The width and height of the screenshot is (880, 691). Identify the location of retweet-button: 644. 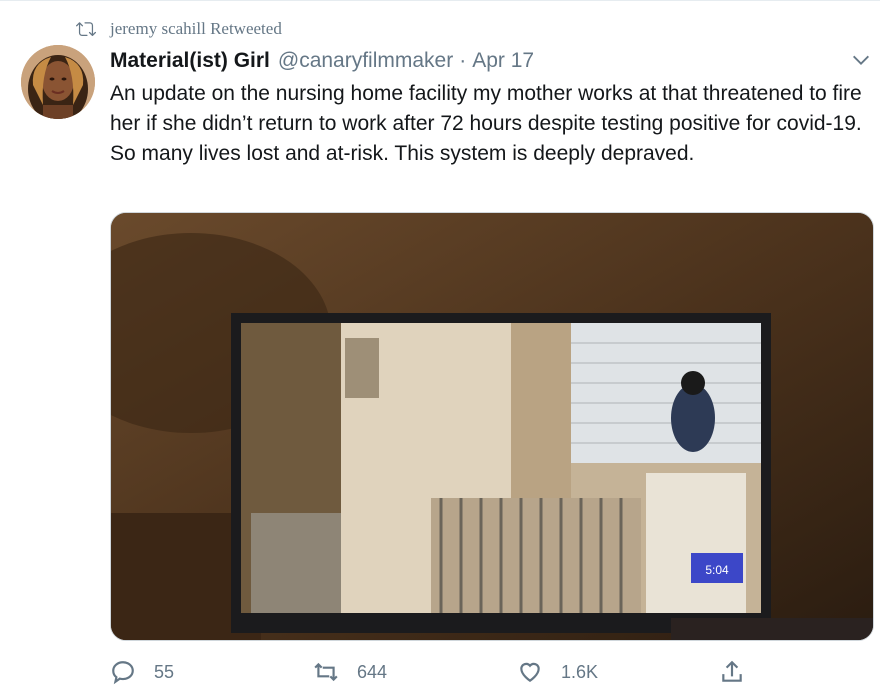
(350, 672).